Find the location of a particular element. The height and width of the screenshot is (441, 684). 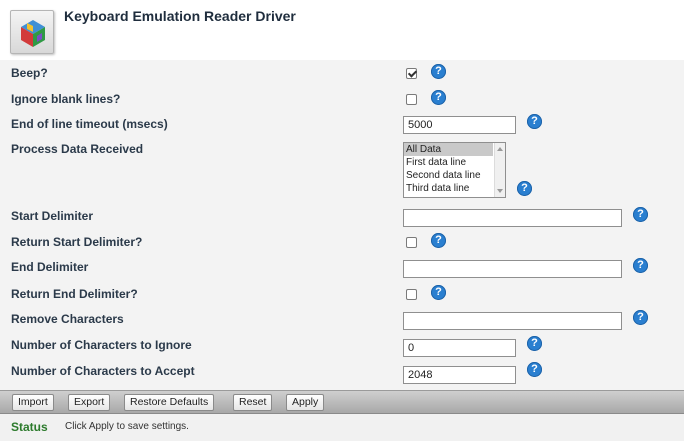

driver-app-icon is located at coordinates (32, 32).